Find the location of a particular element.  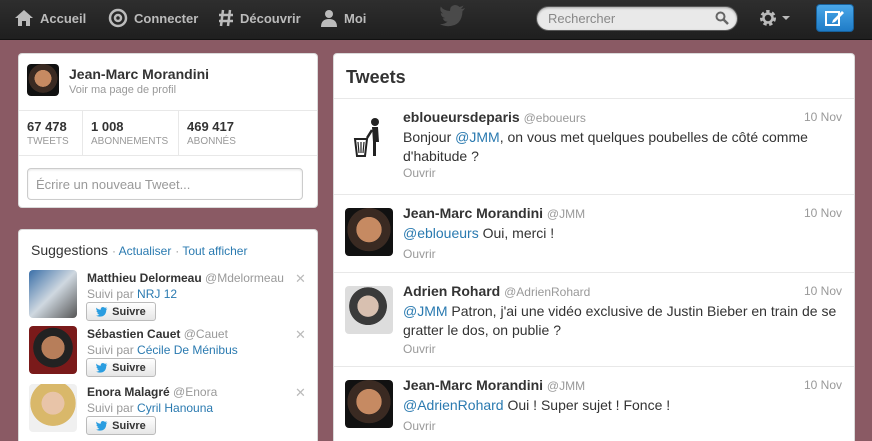

profile-name: Jean-Marc Morandini is located at coordinates (139, 74).